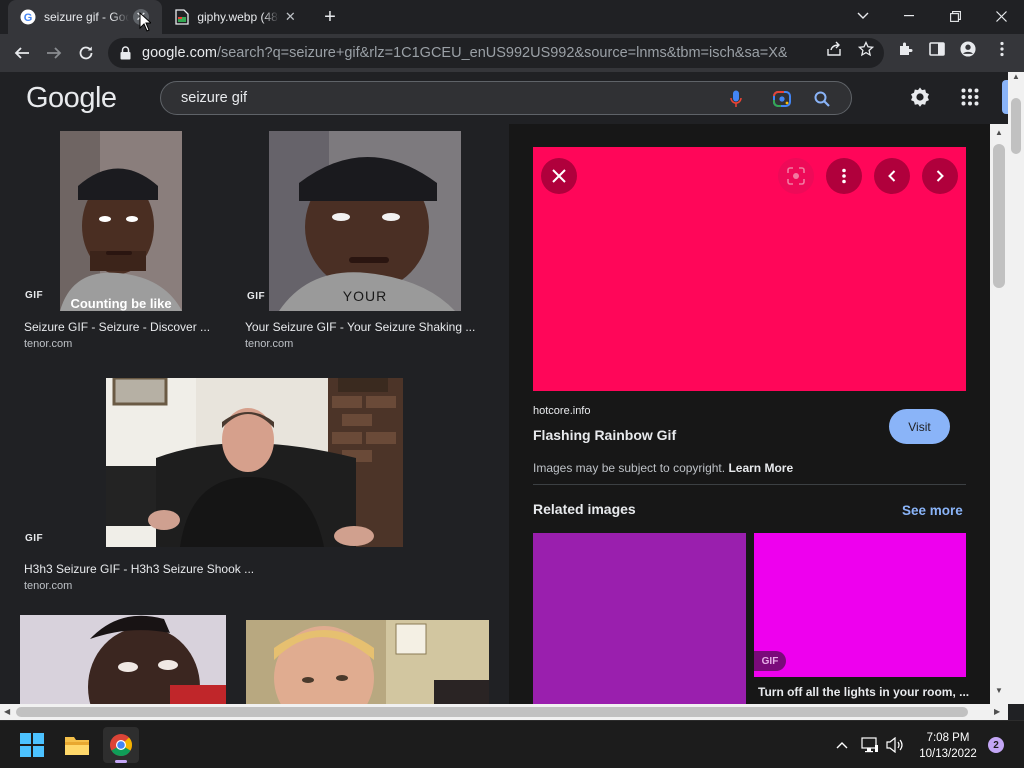 This screenshot has width=1024, height=768. Describe the element at coordinates (948, 738) in the screenshot. I see `clock-time: 7:08 PM` at that location.